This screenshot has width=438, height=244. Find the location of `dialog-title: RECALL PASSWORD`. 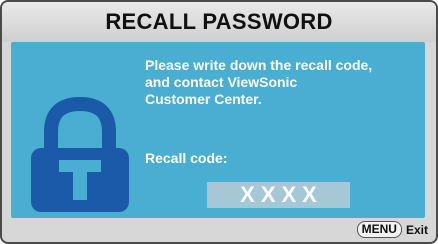

dialog-title: RECALL PASSWORD is located at coordinates (219, 21).